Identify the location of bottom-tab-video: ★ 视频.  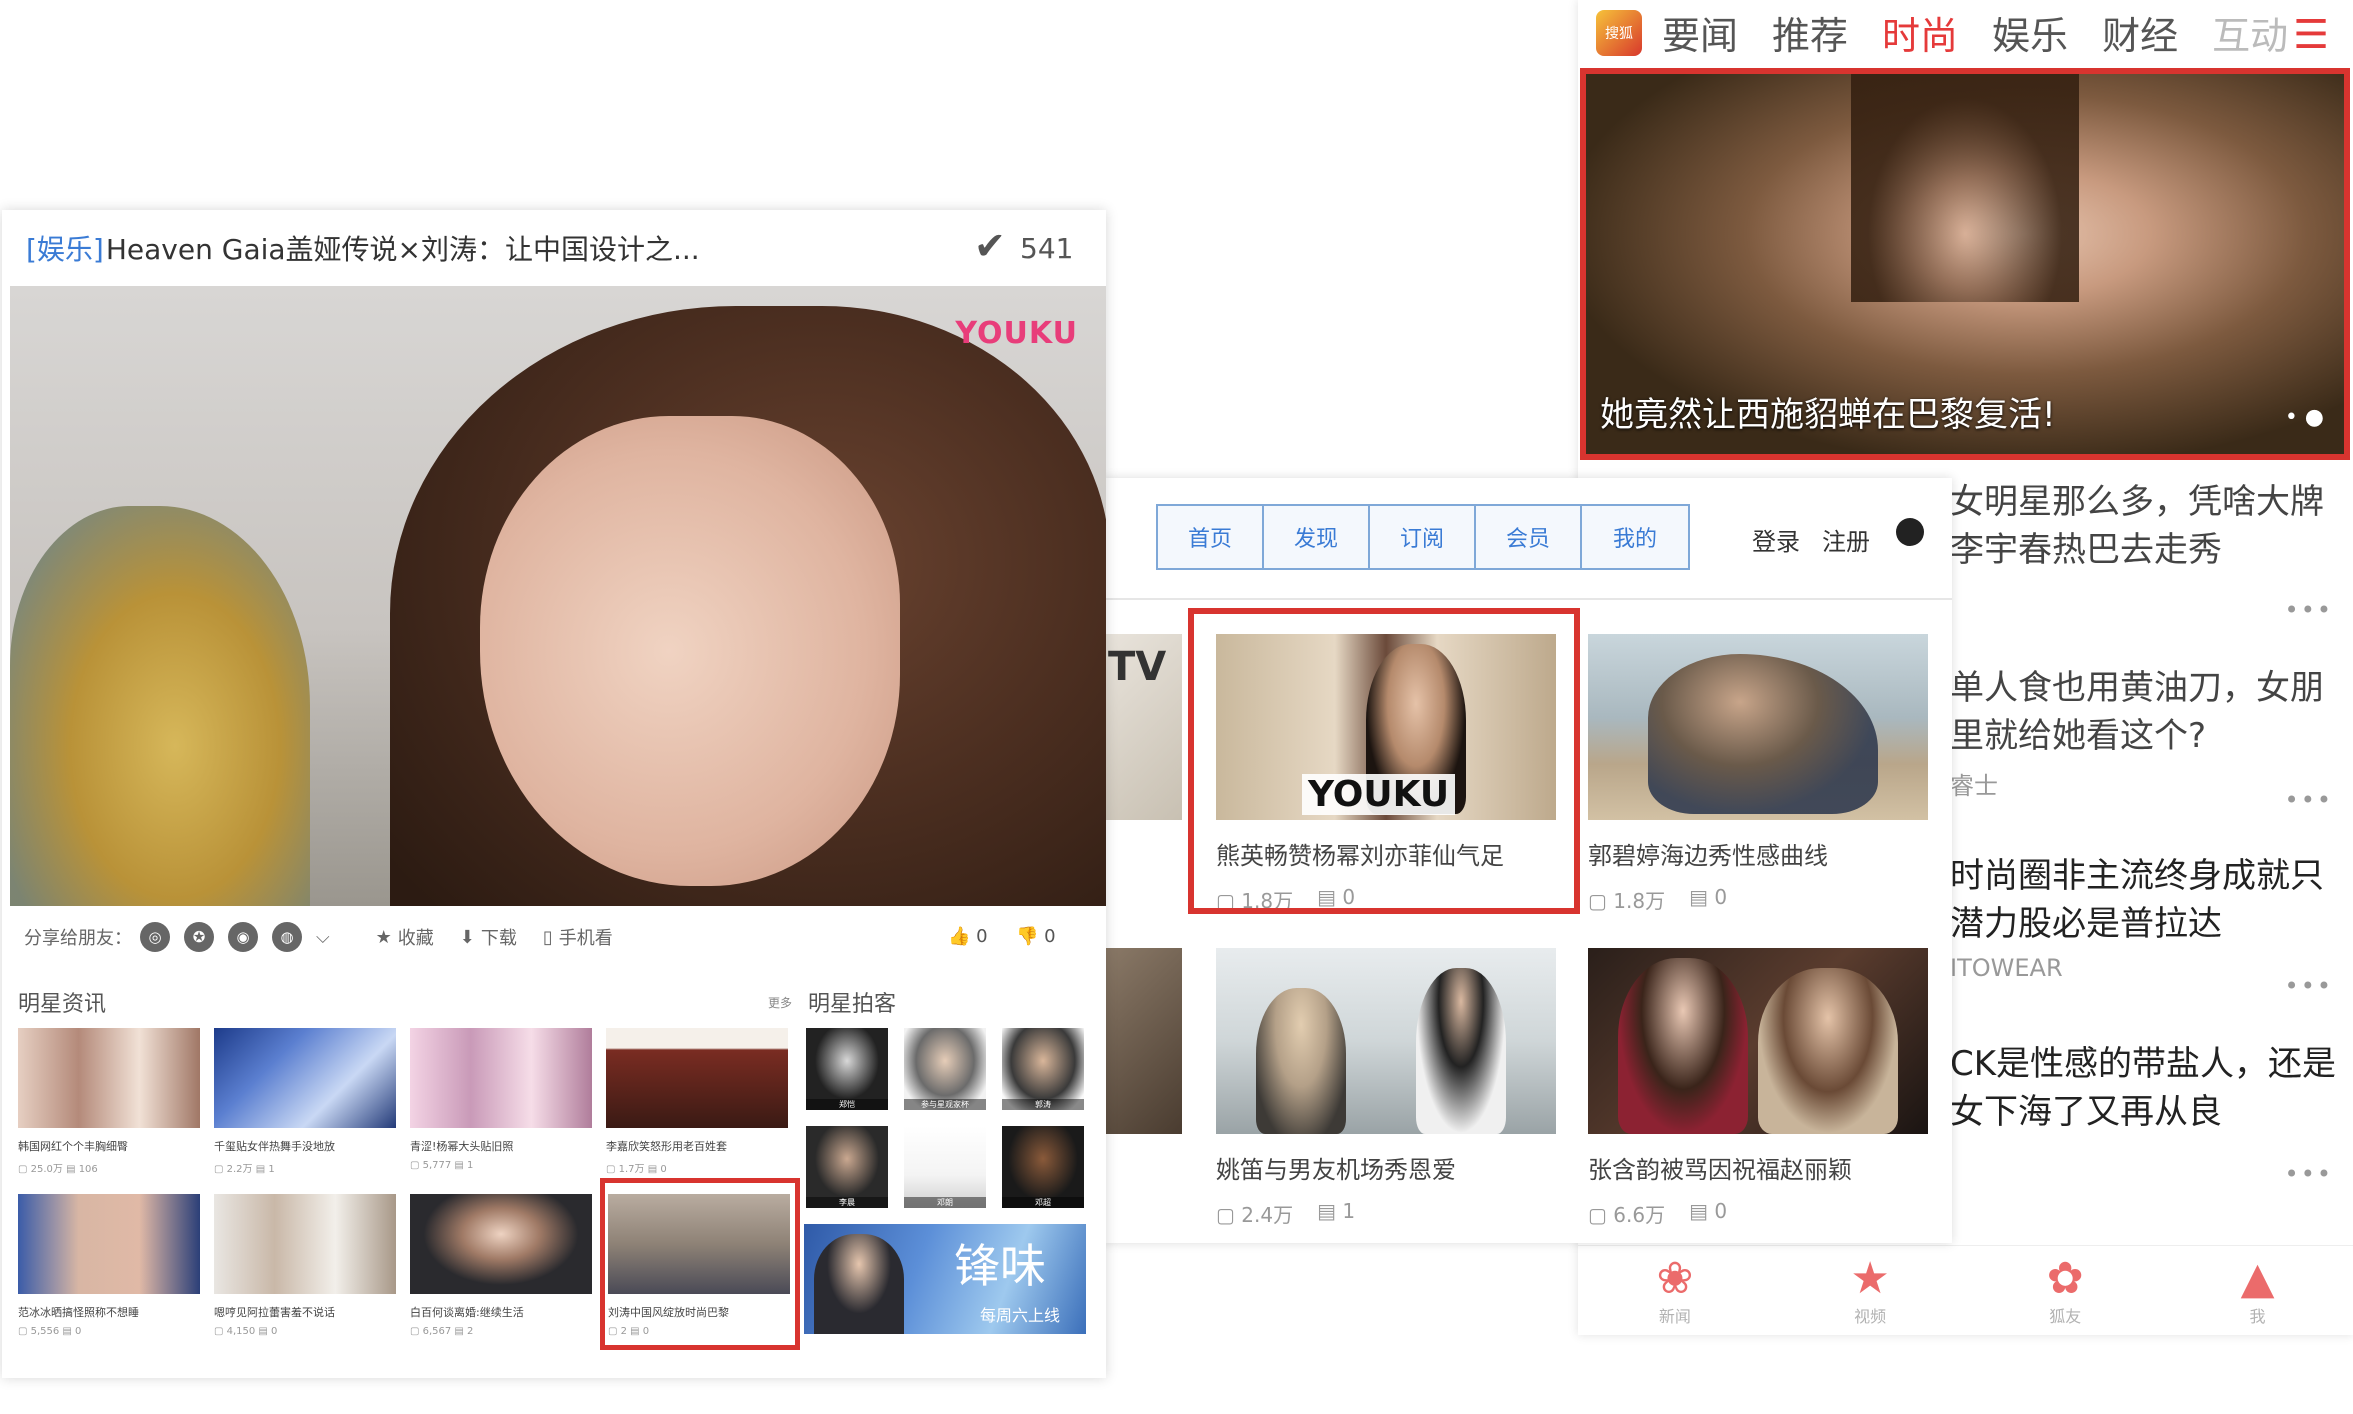
(1870, 1289).